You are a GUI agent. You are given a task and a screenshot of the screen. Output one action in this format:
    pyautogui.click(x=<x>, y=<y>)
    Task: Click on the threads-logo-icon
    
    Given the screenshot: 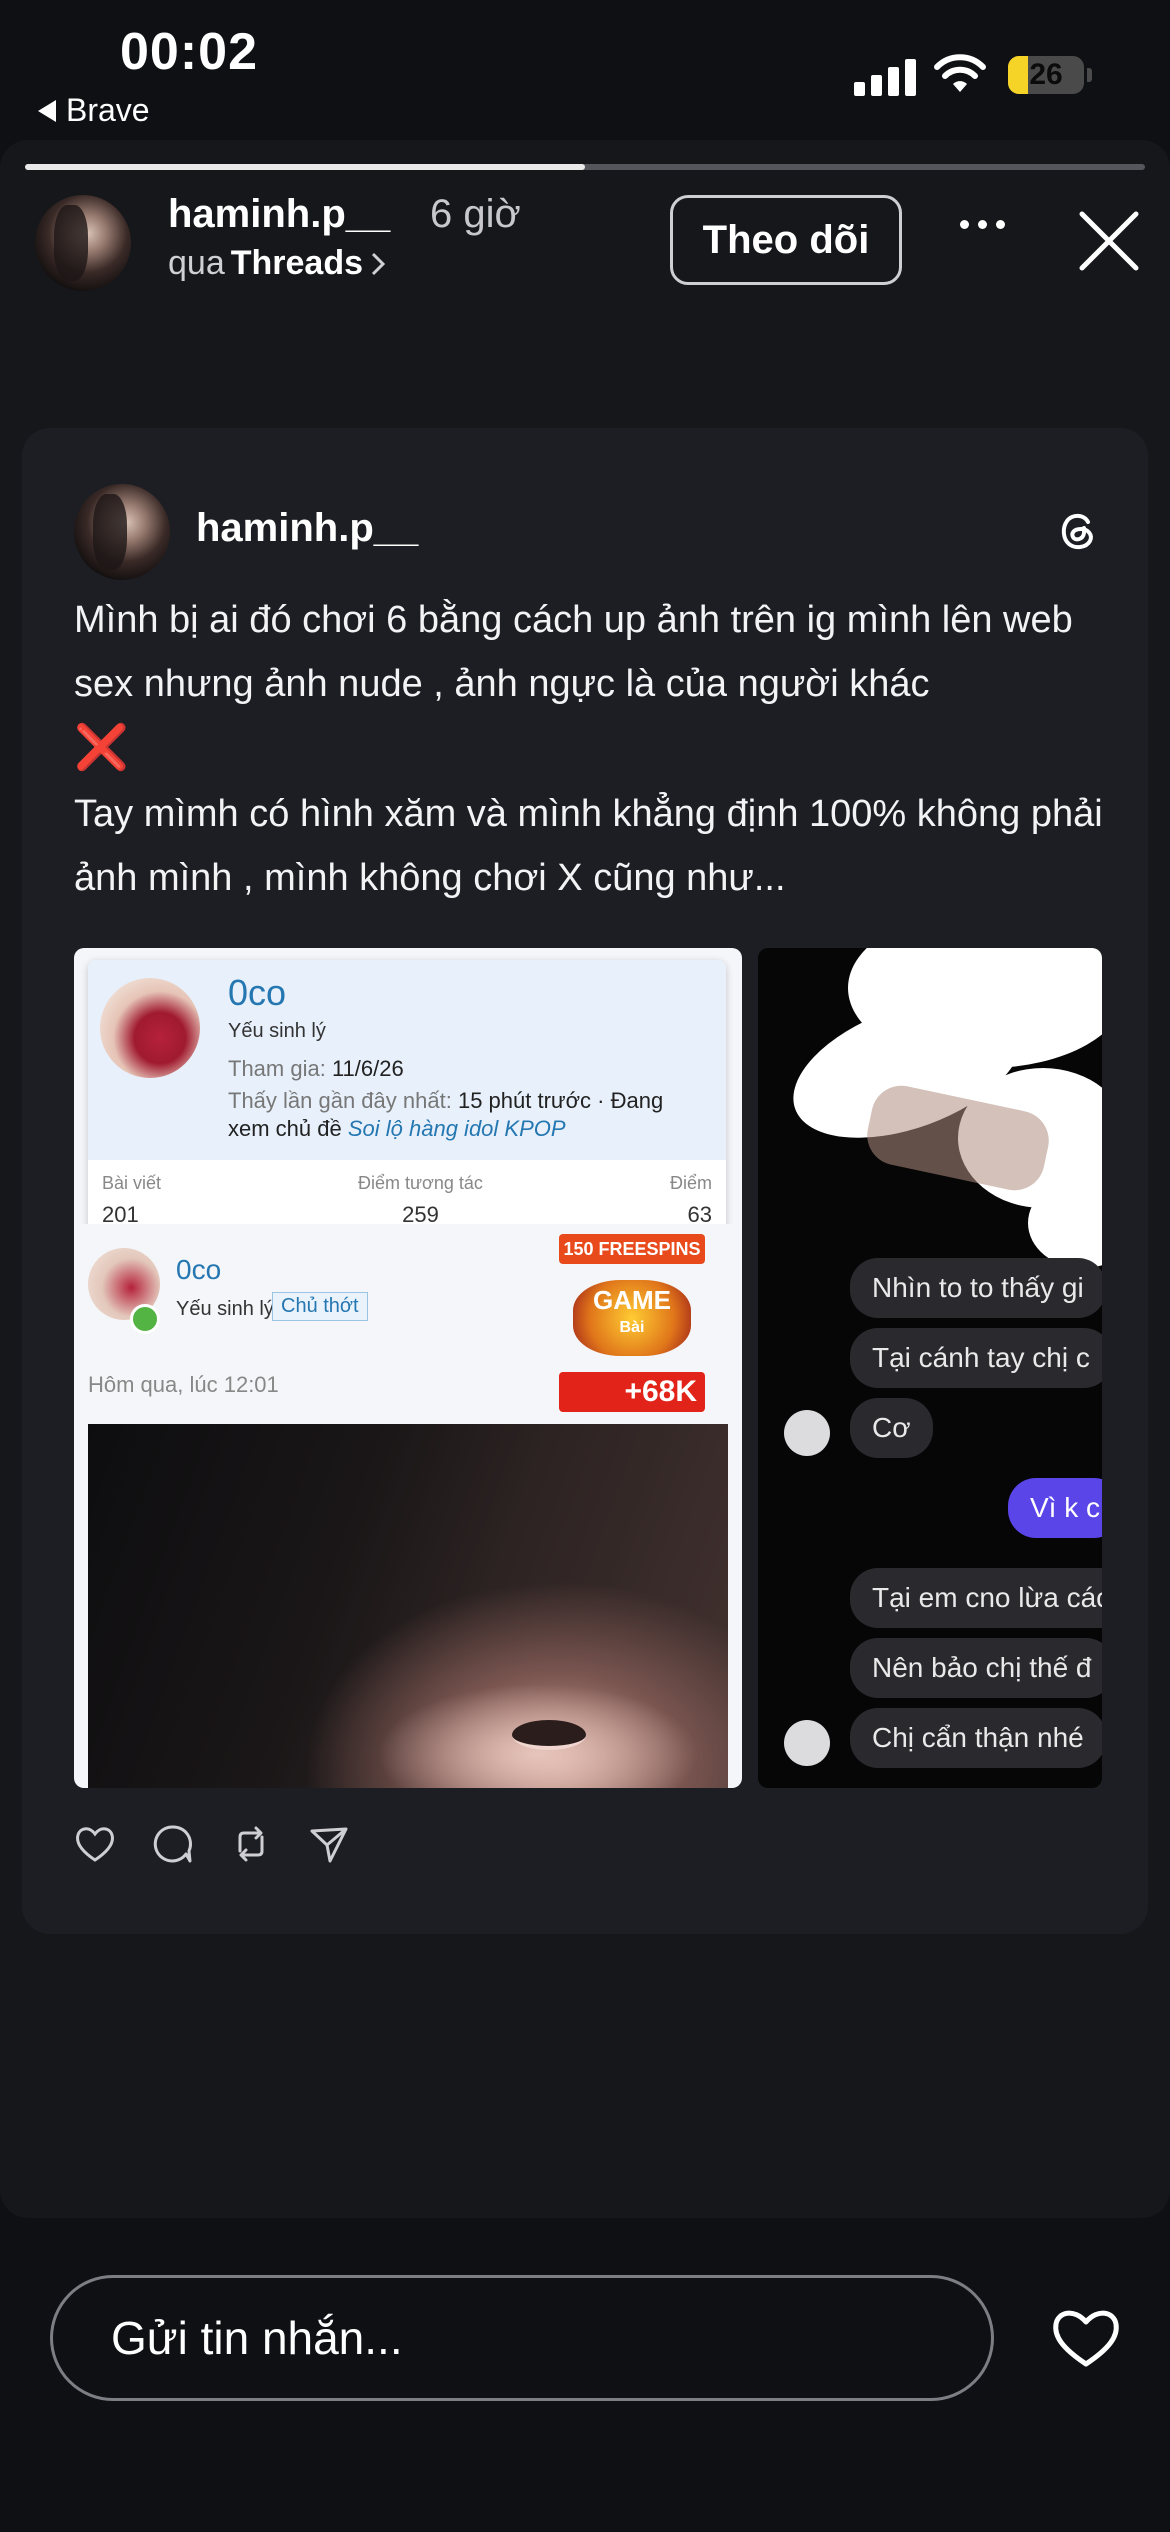 What is the action you would take?
    pyautogui.click(x=1077, y=531)
    